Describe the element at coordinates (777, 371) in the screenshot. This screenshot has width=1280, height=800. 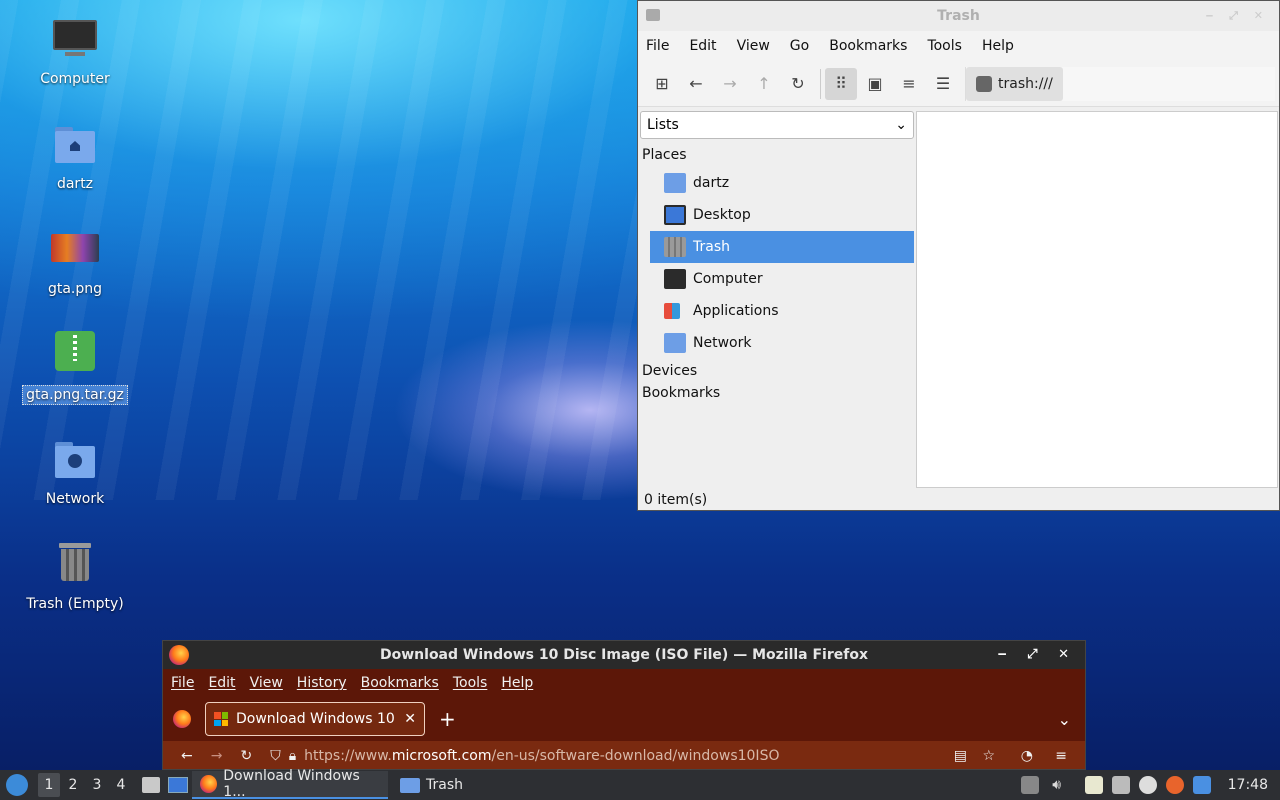
I see `devices-header: Devices` at that location.